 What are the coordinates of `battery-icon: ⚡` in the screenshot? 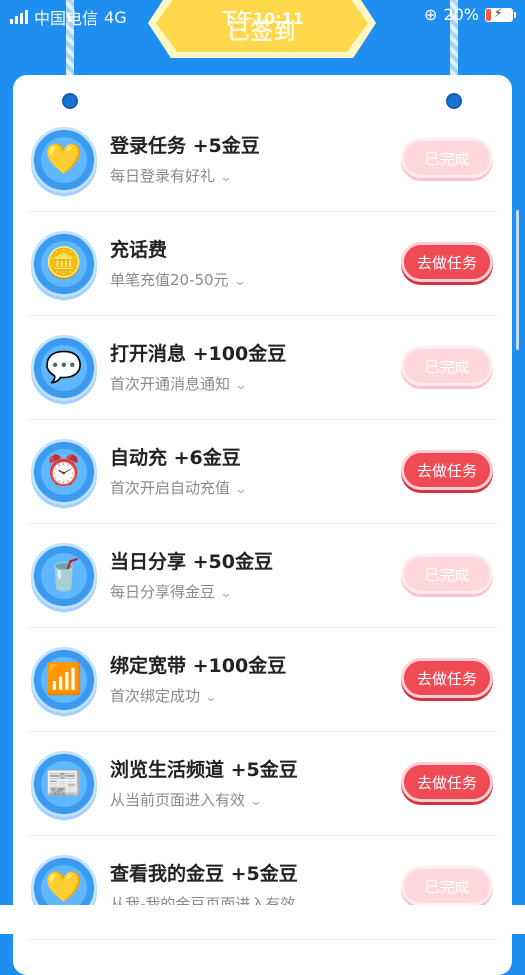 It's located at (500, 14).